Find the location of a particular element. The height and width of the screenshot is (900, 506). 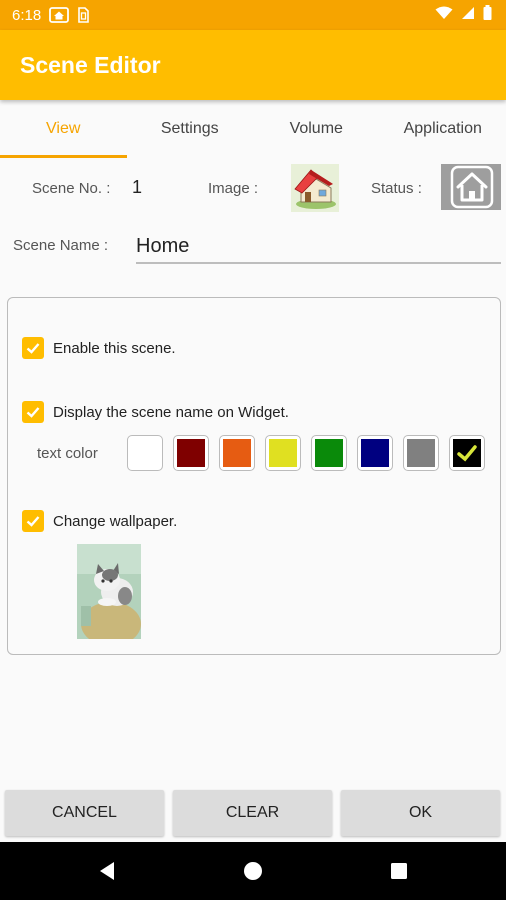

color-swatch-gray is located at coordinates (421, 453).